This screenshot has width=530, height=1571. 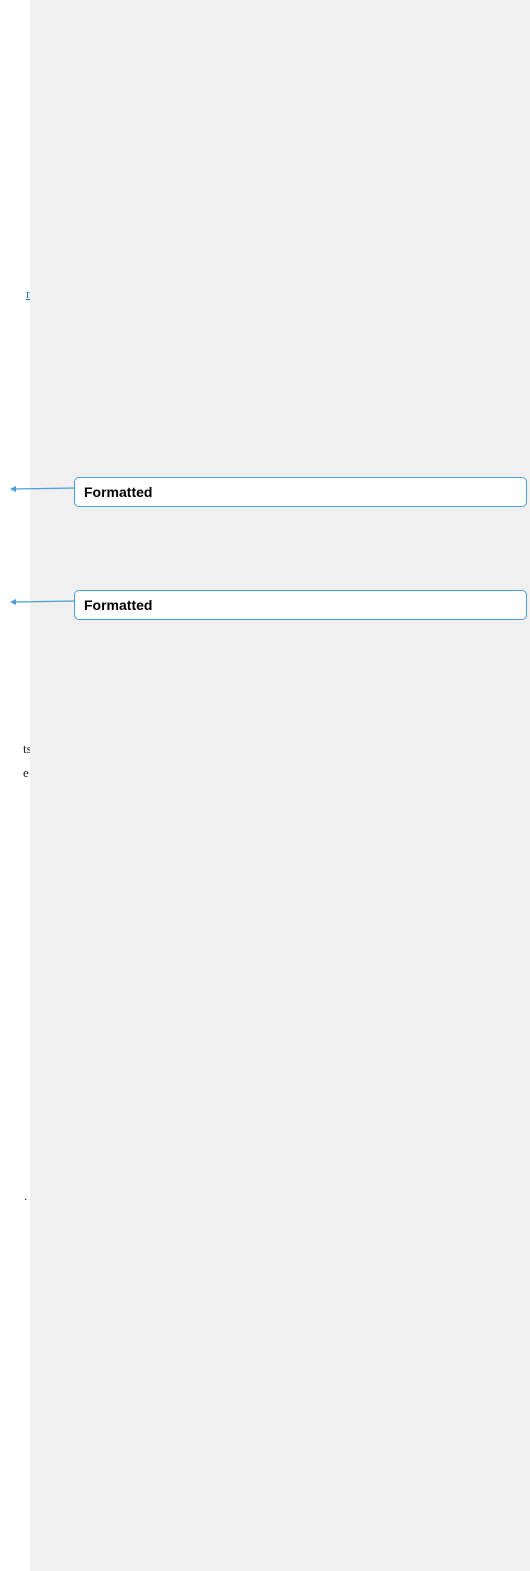 What do you see at coordinates (26, 1195) in the screenshot?
I see `text-fragment: .` at bounding box center [26, 1195].